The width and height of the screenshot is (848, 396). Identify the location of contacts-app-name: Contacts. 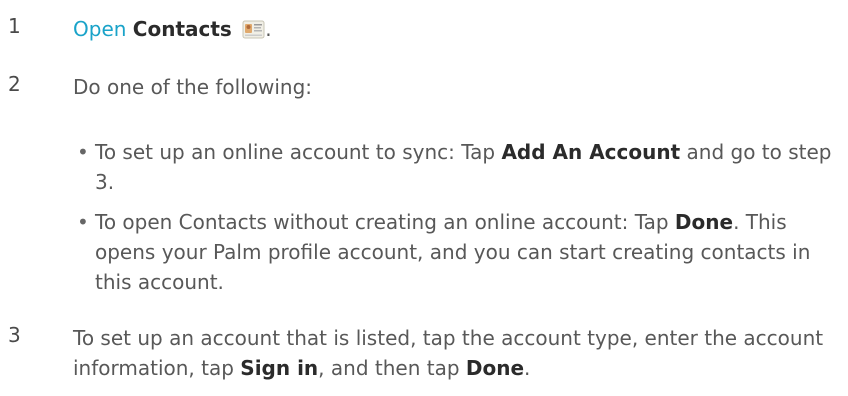
(182, 29).